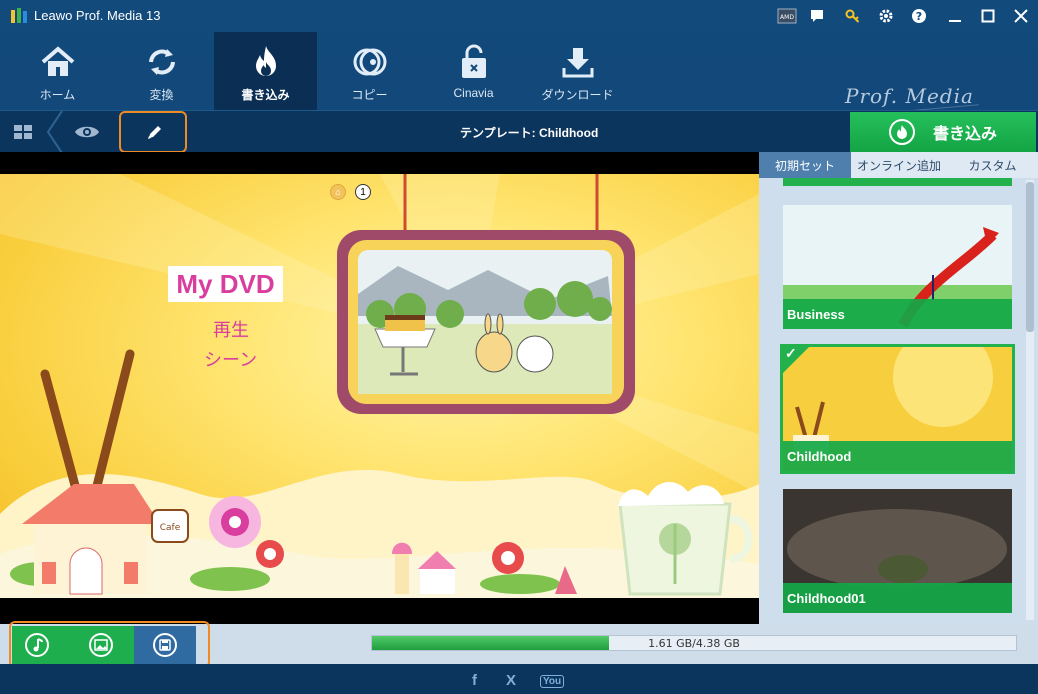 This screenshot has width=1038, height=694. Describe the element at coordinates (57, 95) in the screenshot. I see `nav-label: ホーム` at that location.